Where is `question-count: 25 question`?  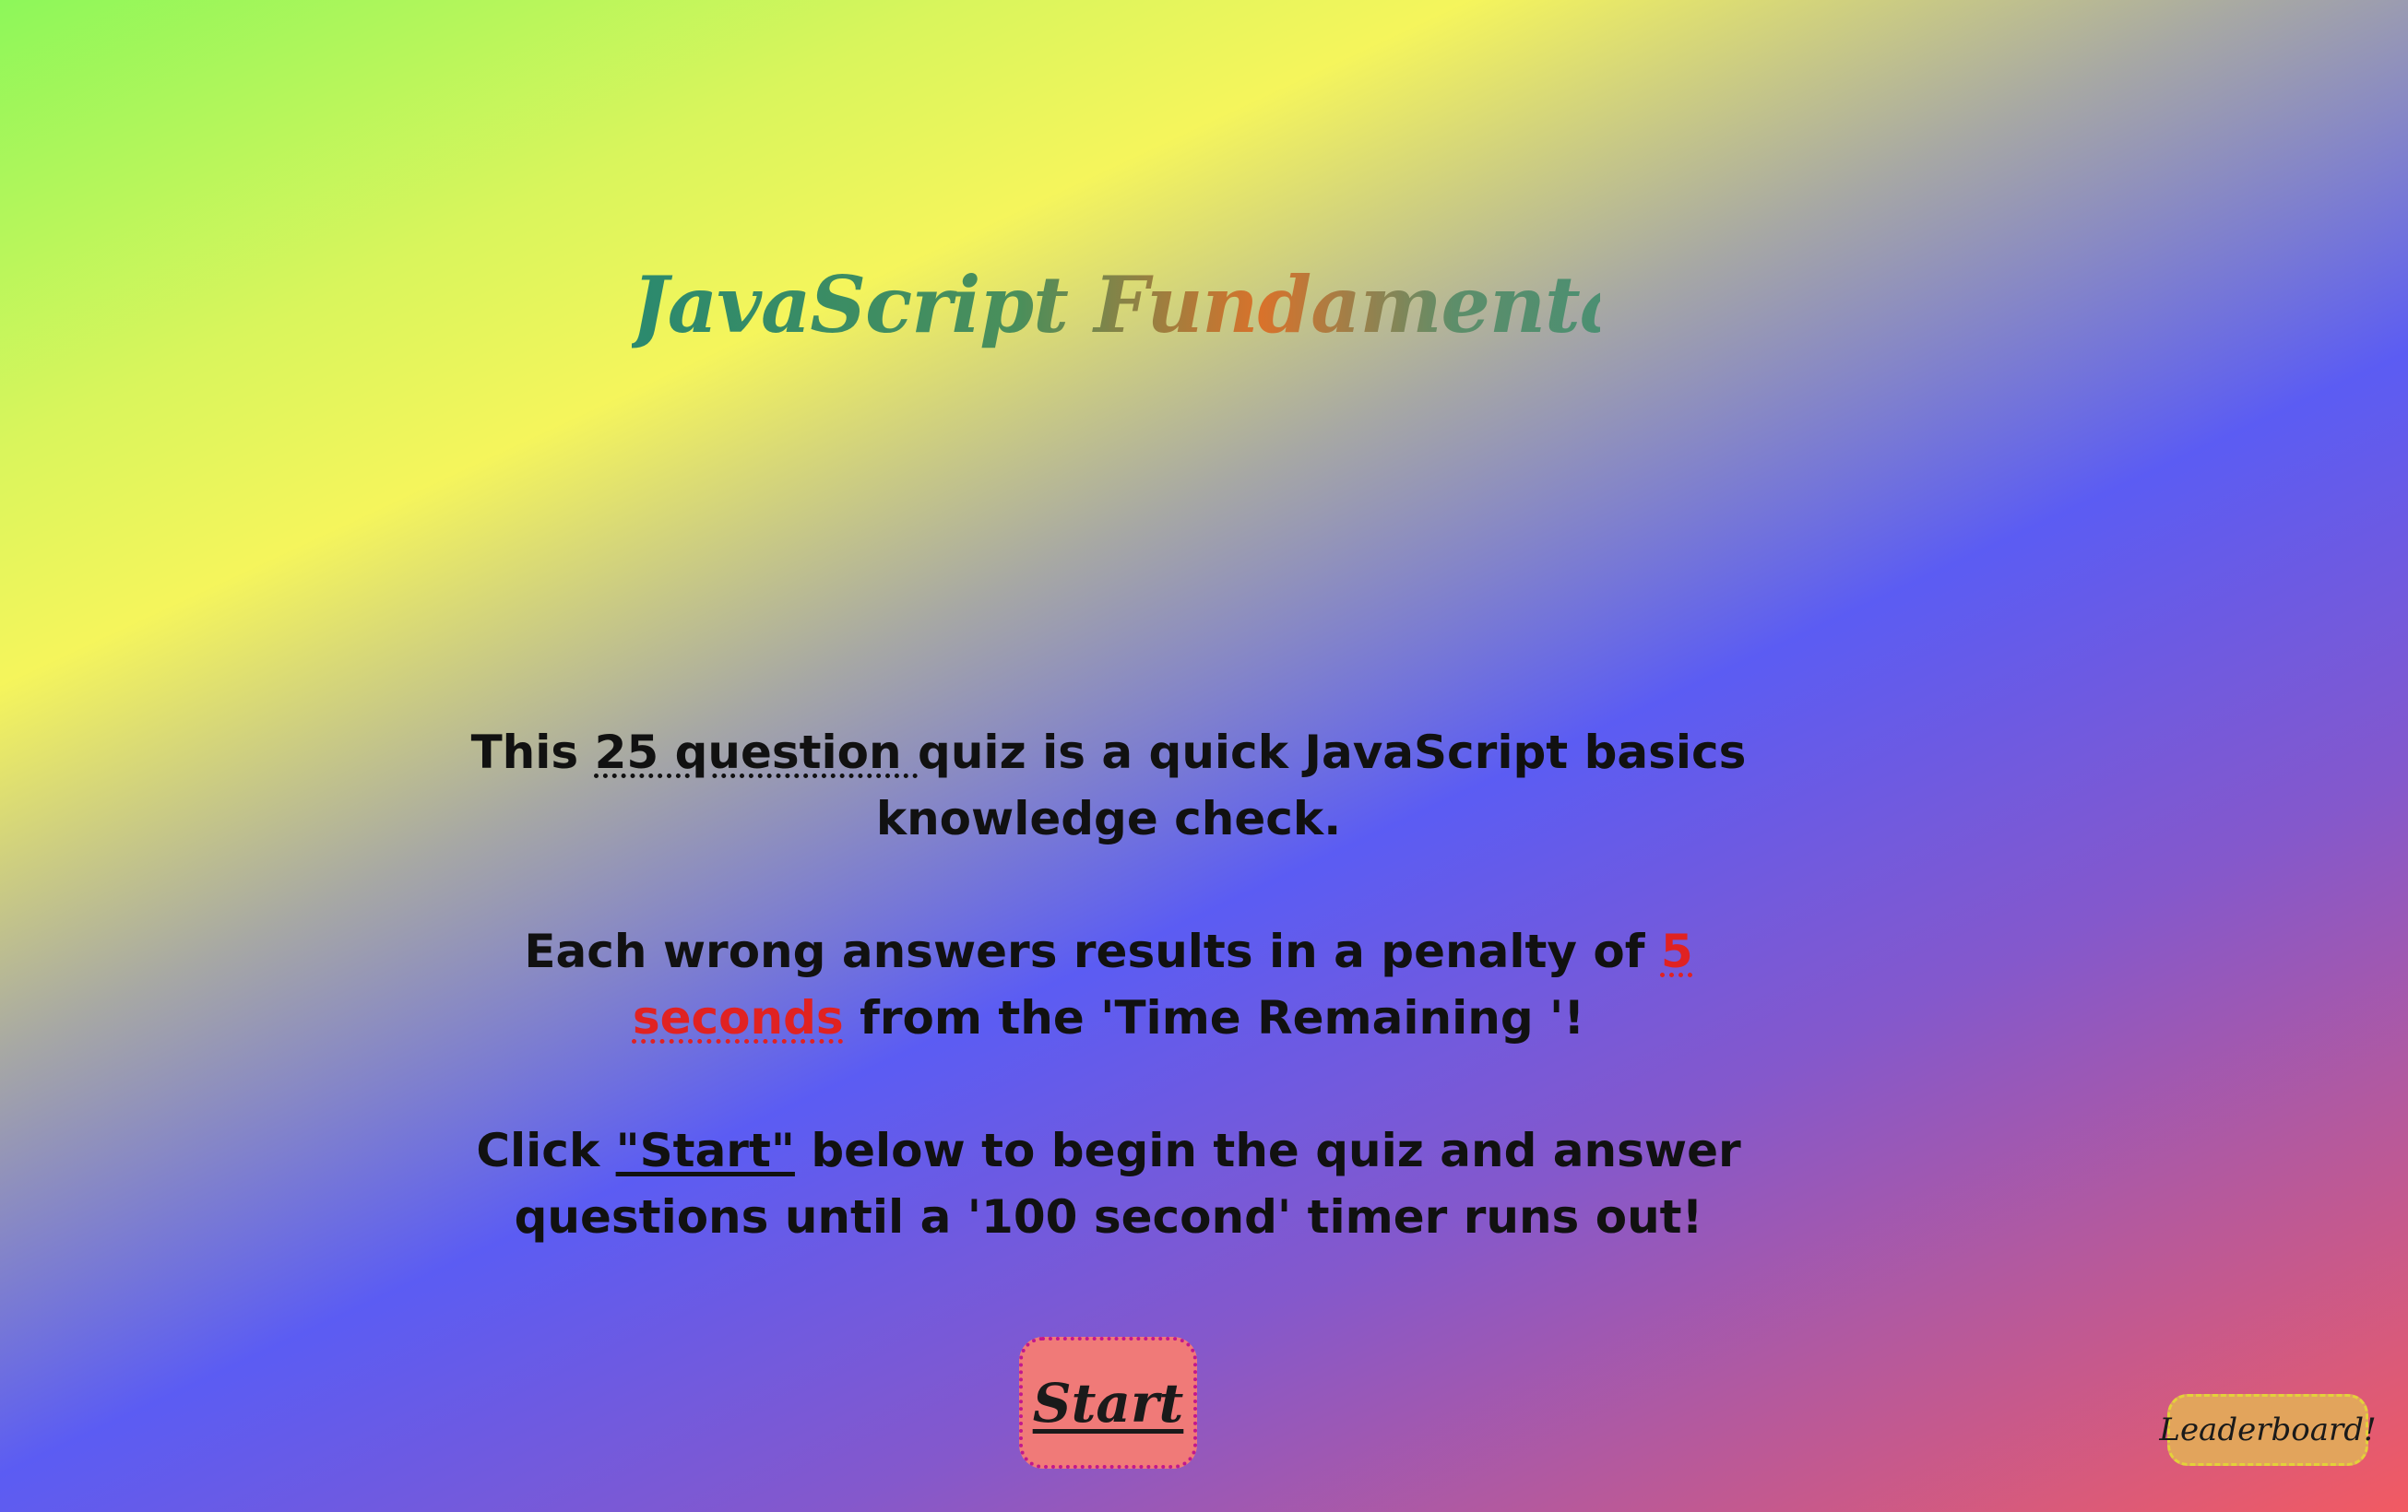 question-count: 25 question is located at coordinates (756, 752).